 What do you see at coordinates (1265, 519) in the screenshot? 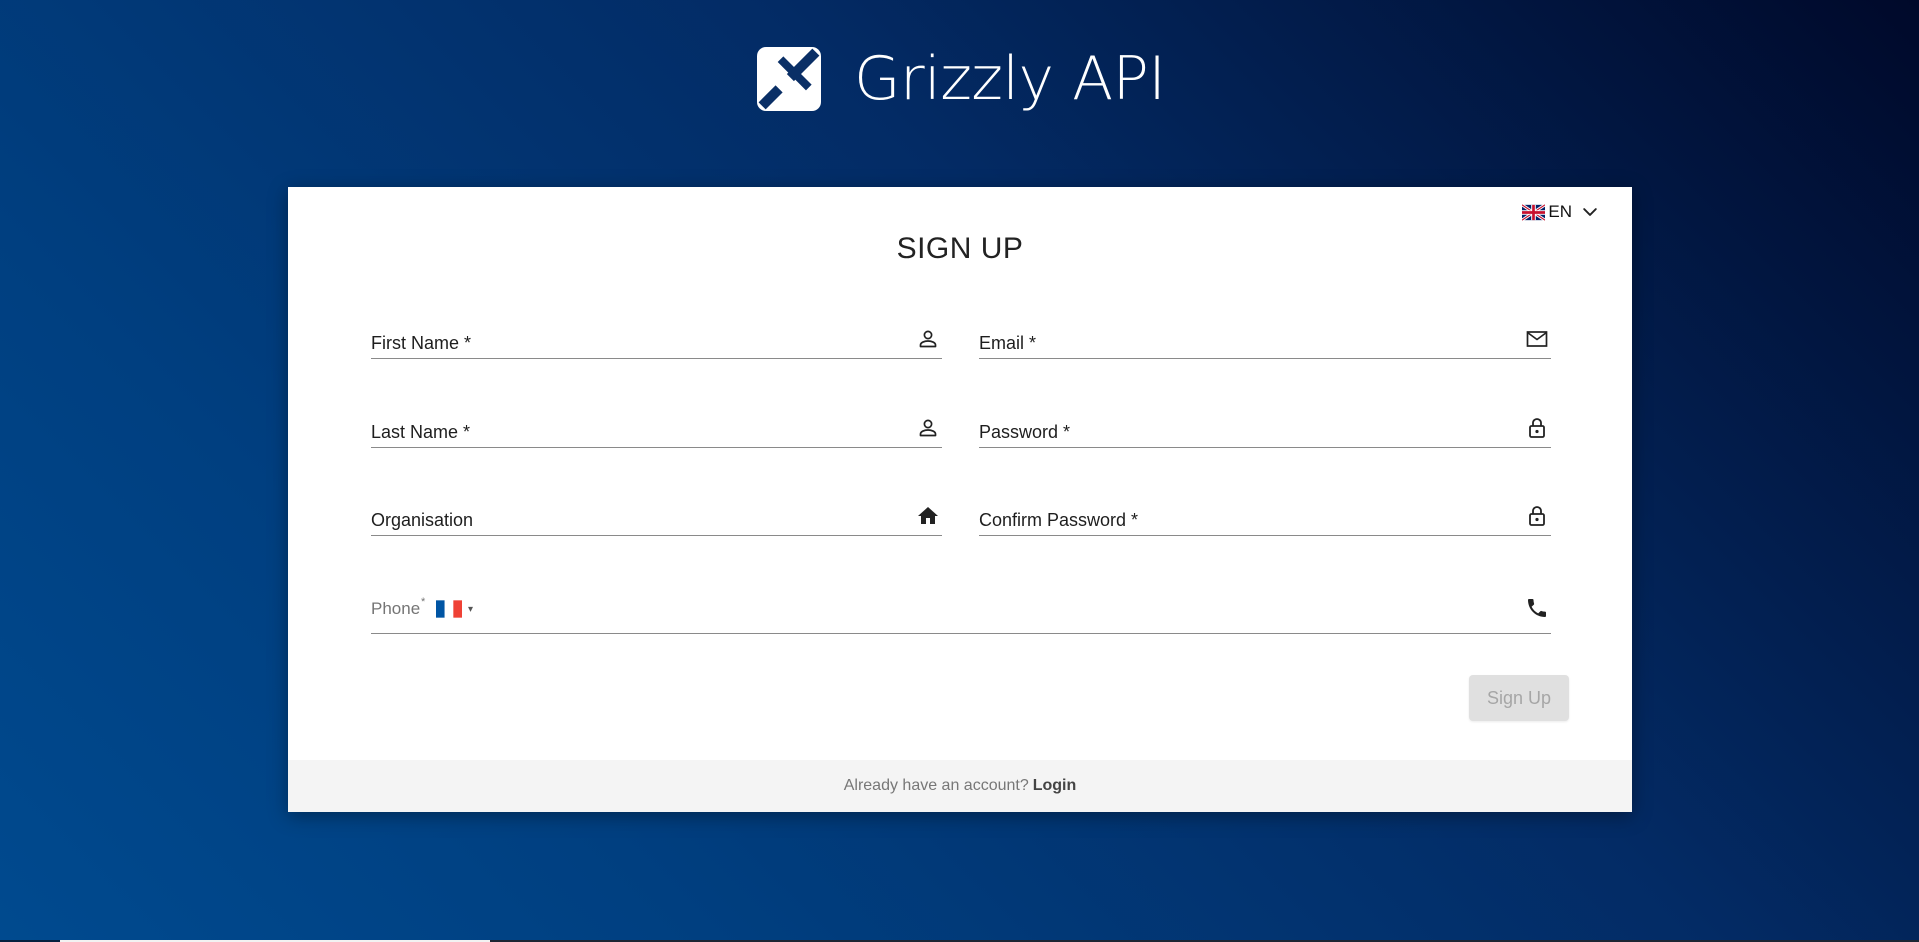
I see `confirm-password-field: Confirm Password *` at bounding box center [1265, 519].